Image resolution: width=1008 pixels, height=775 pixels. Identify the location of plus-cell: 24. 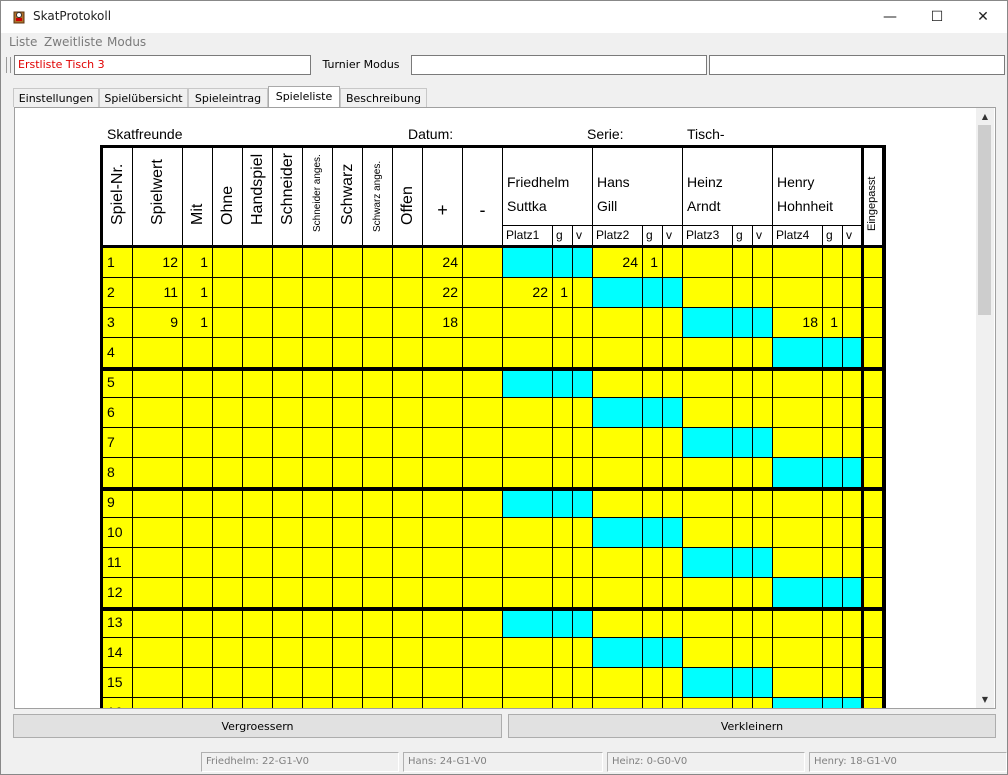
(443, 263).